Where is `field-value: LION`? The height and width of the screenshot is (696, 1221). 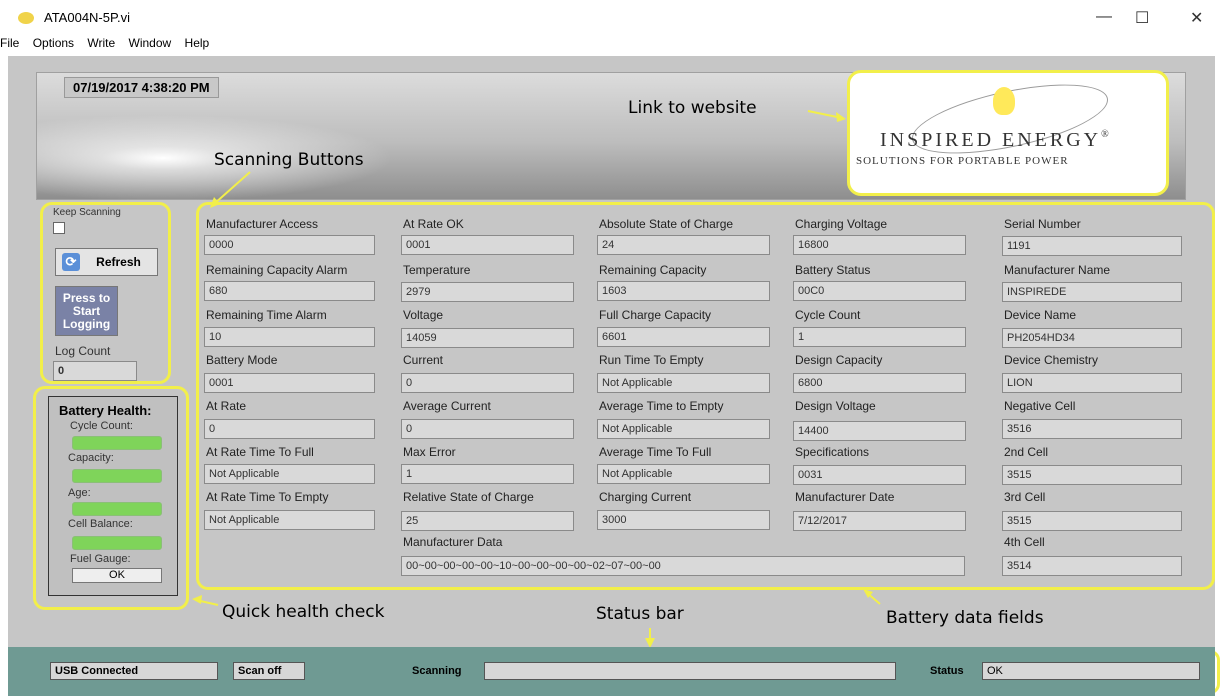
field-value: LION is located at coordinates (1092, 383).